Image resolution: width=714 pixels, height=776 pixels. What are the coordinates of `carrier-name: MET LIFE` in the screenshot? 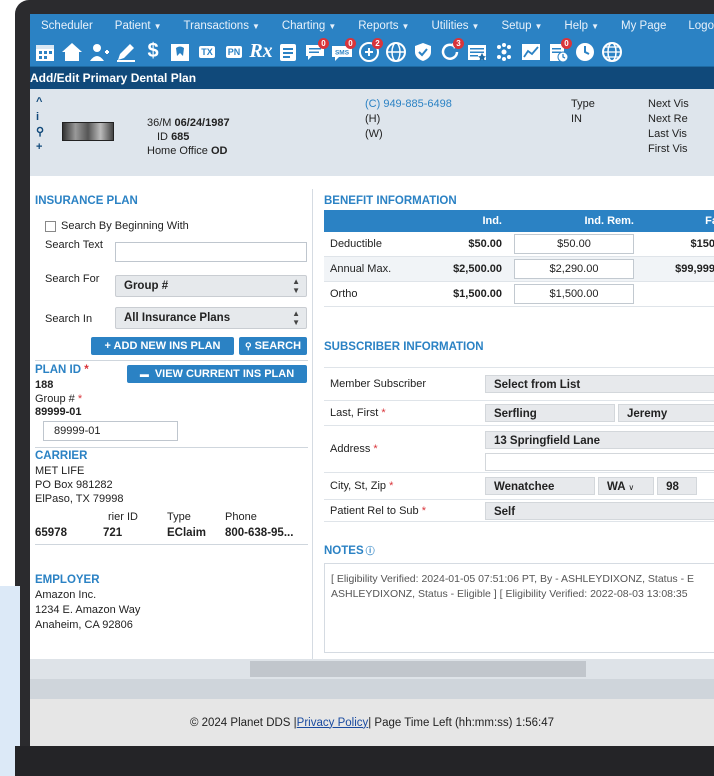 It's located at (60, 471).